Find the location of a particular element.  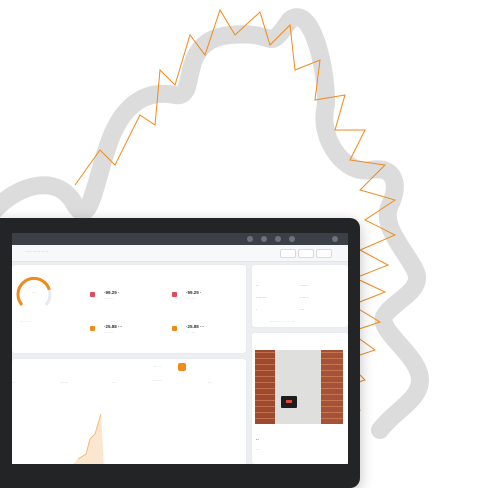

info-footer: ··· ········ ·· ·· ··· is located at coordinates (282, 322).